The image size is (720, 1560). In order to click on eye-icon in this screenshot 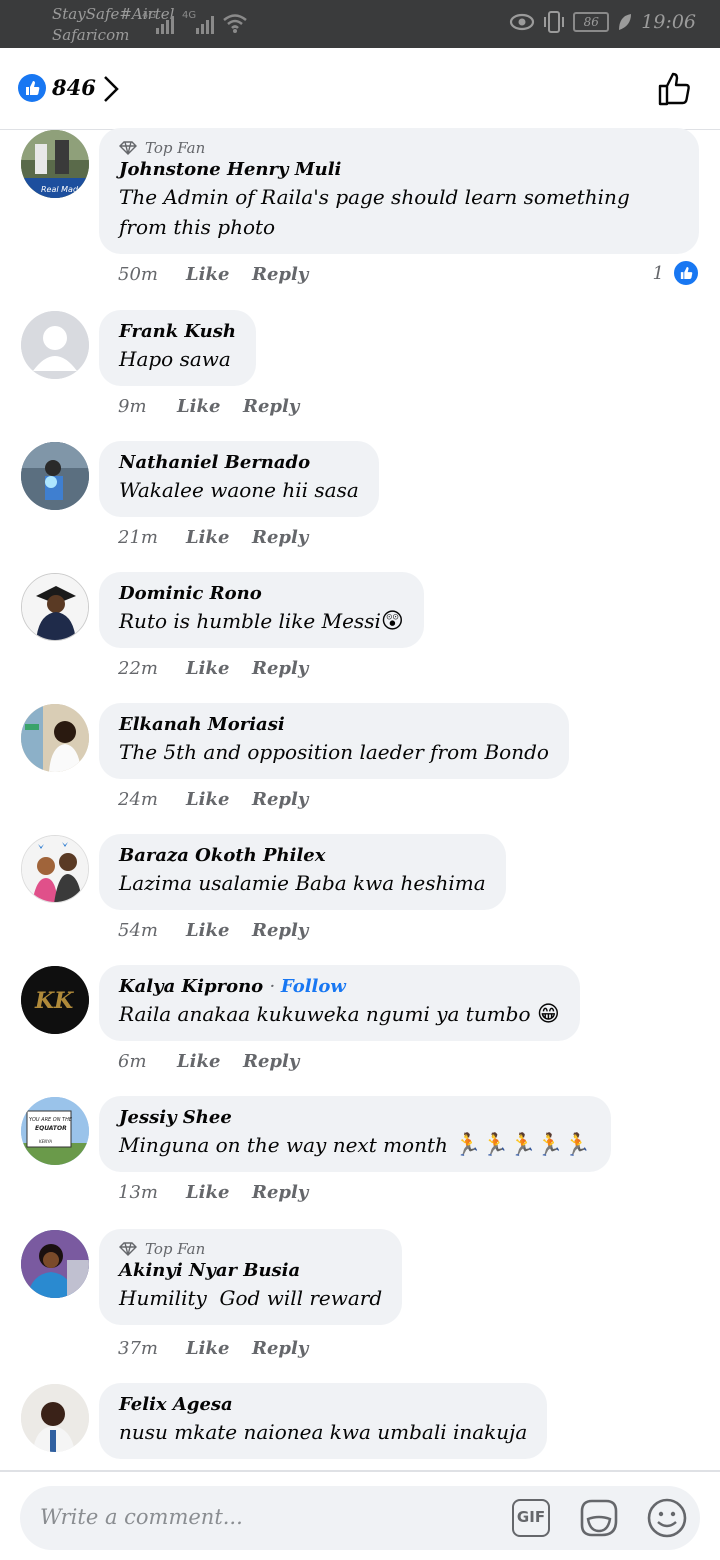, I will do `click(522, 22)`.